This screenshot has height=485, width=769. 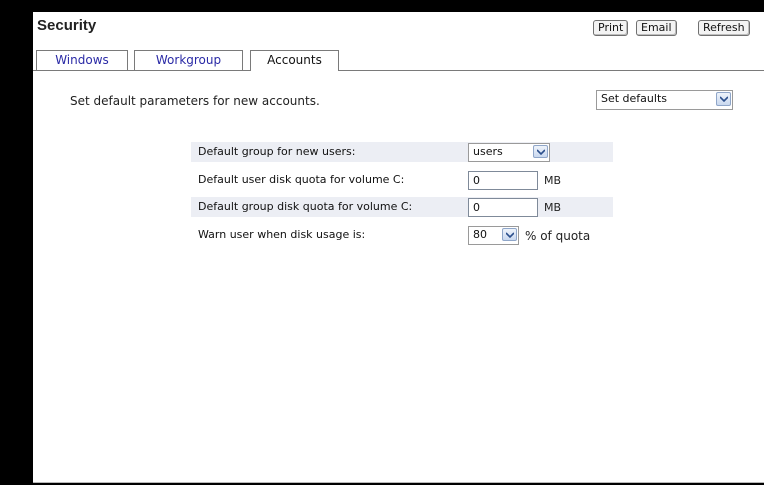 What do you see at coordinates (503, 207) in the screenshot?
I see `group-quota-input: 0` at bounding box center [503, 207].